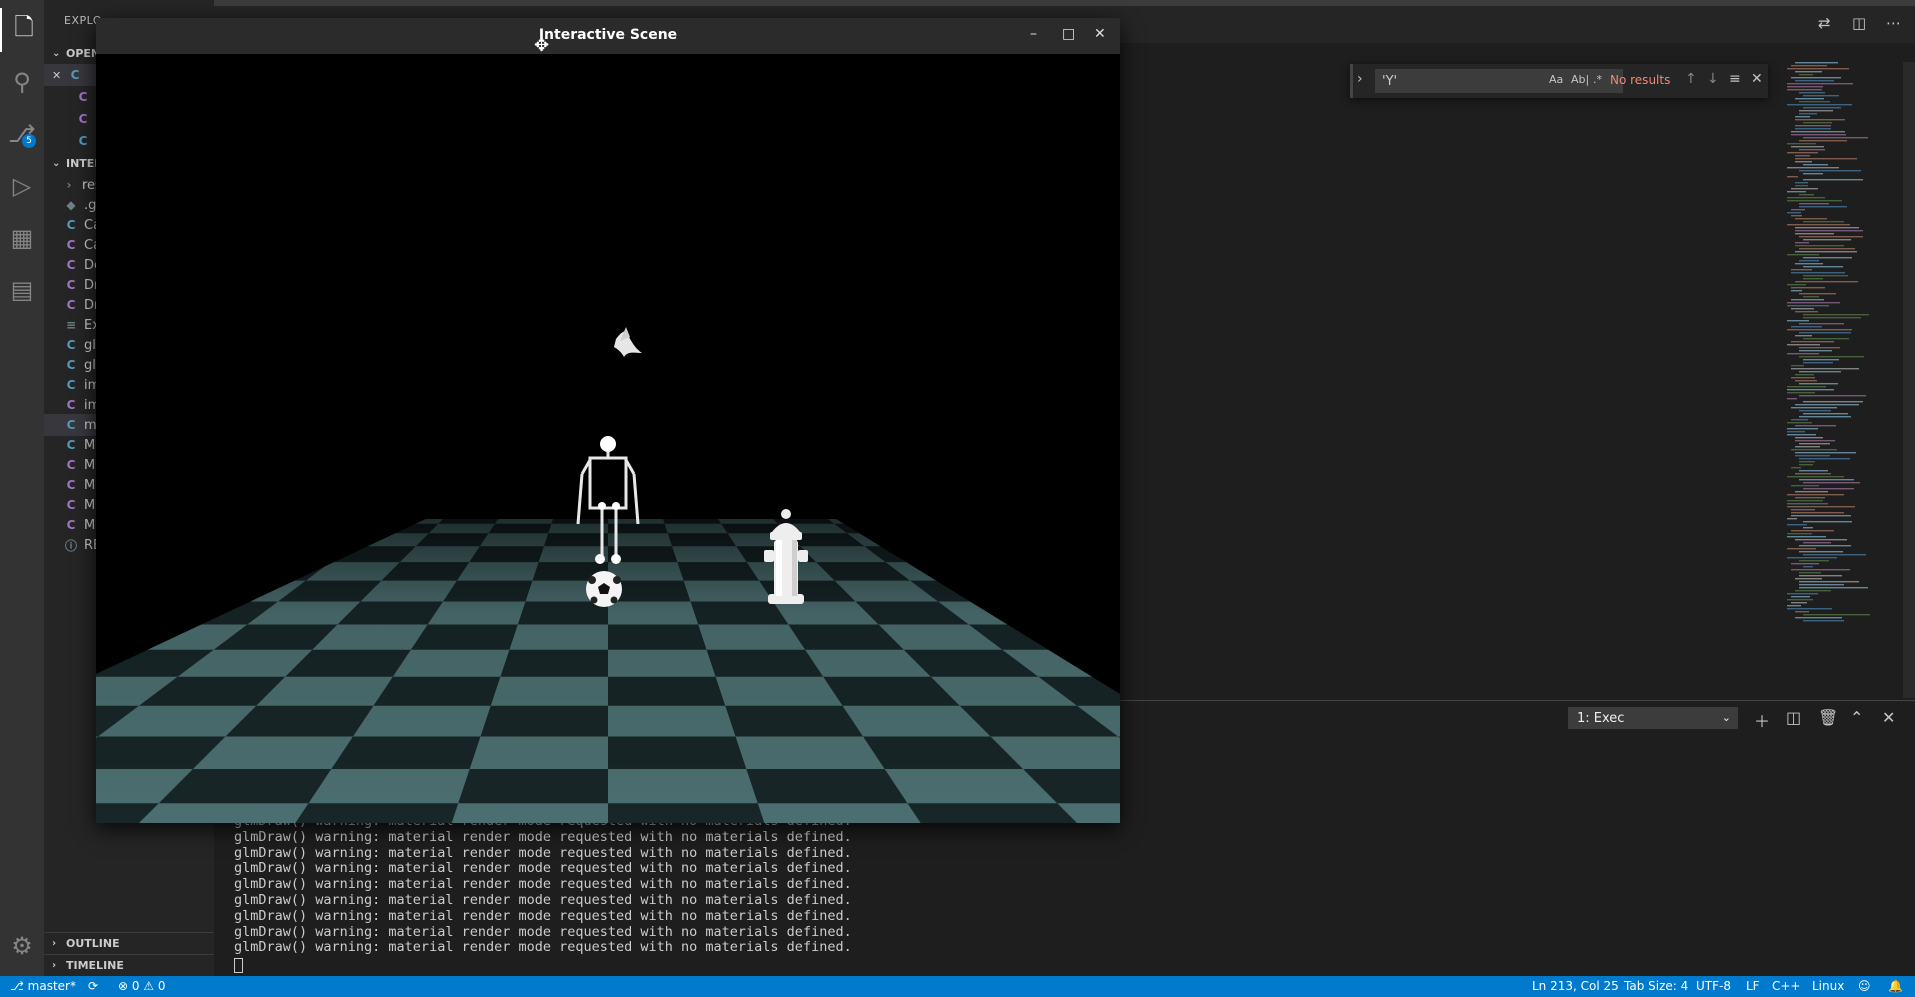 The height and width of the screenshot is (997, 1915). I want to click on run-debug-icon: ▷, so click(22, 186).